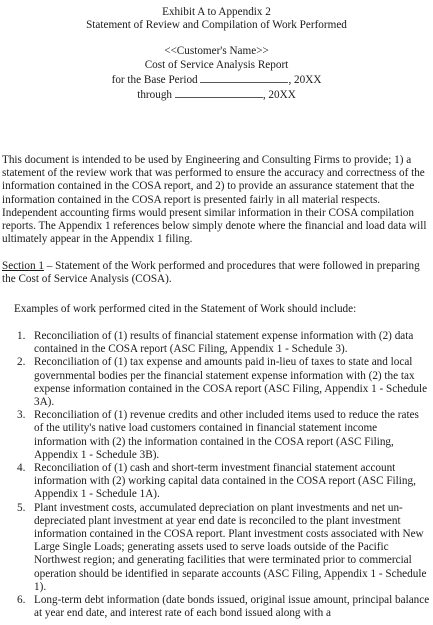  What do you see at coordinates (21, 468) in the screenshot?
I see `list-item-number: 4.` at bounding box center [21, 468].